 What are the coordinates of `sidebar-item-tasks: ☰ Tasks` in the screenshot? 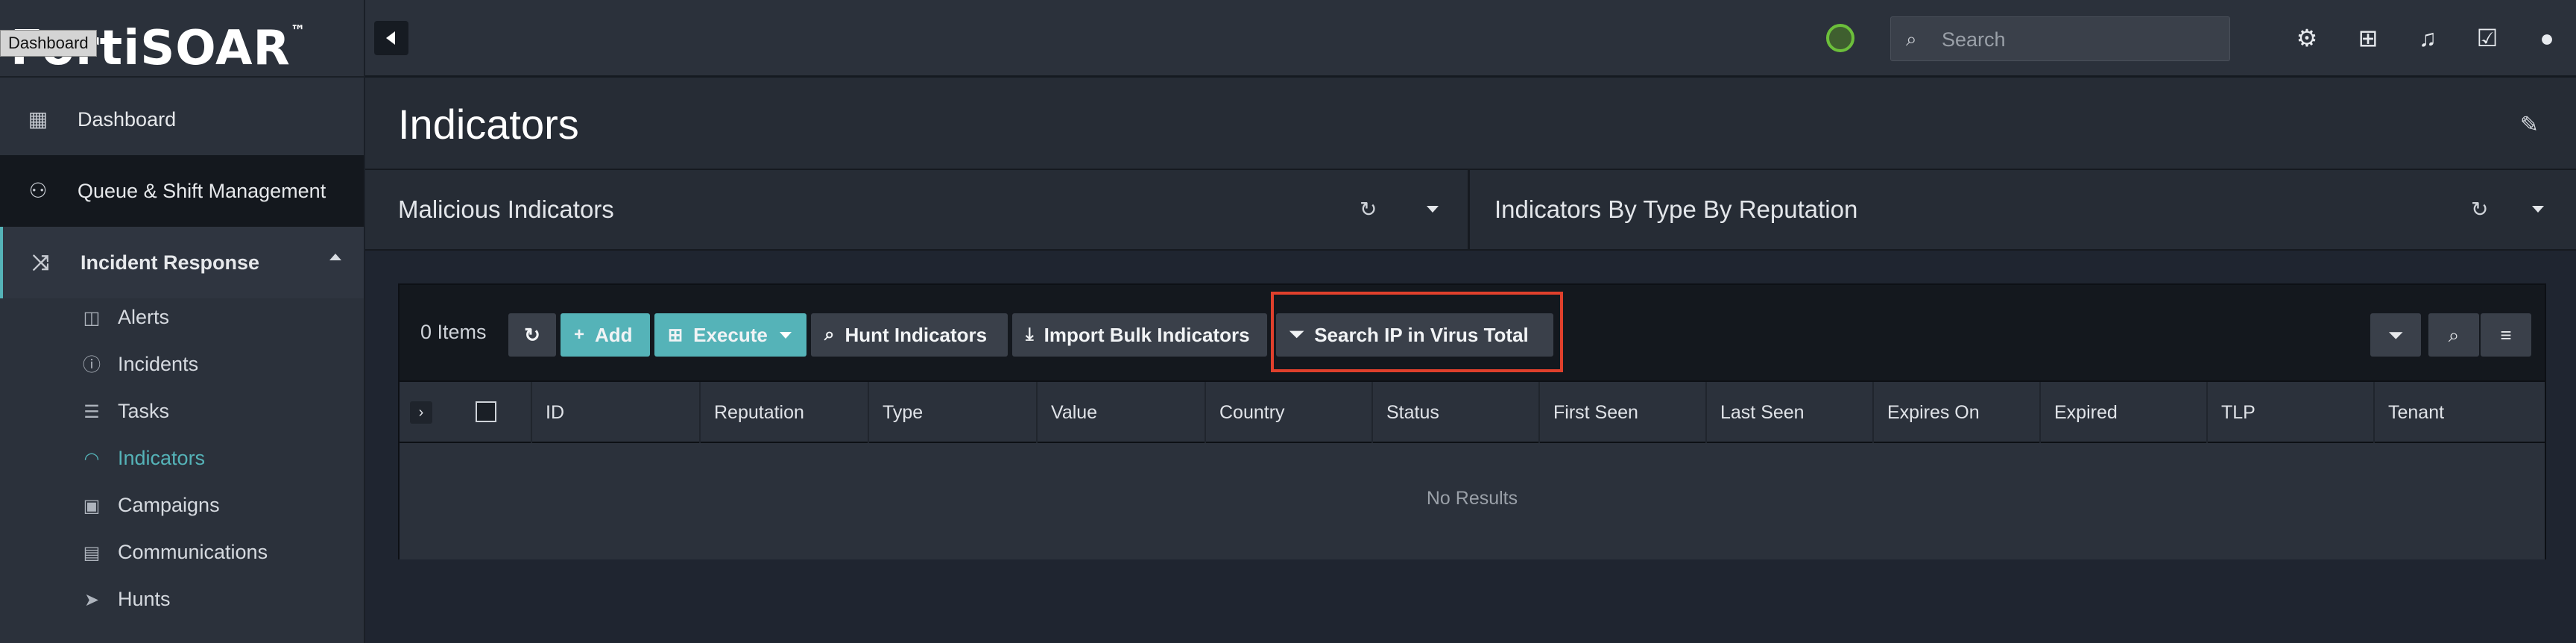 It's located at (182, 412).